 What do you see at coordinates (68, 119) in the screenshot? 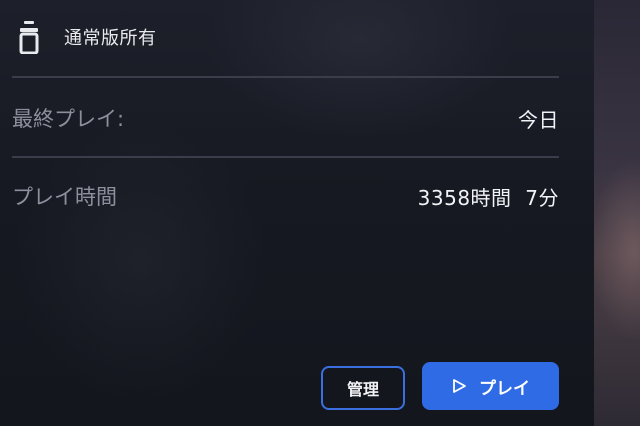
I see `last-played-label: 最終プレイ:` at bounding box center [68, 119].